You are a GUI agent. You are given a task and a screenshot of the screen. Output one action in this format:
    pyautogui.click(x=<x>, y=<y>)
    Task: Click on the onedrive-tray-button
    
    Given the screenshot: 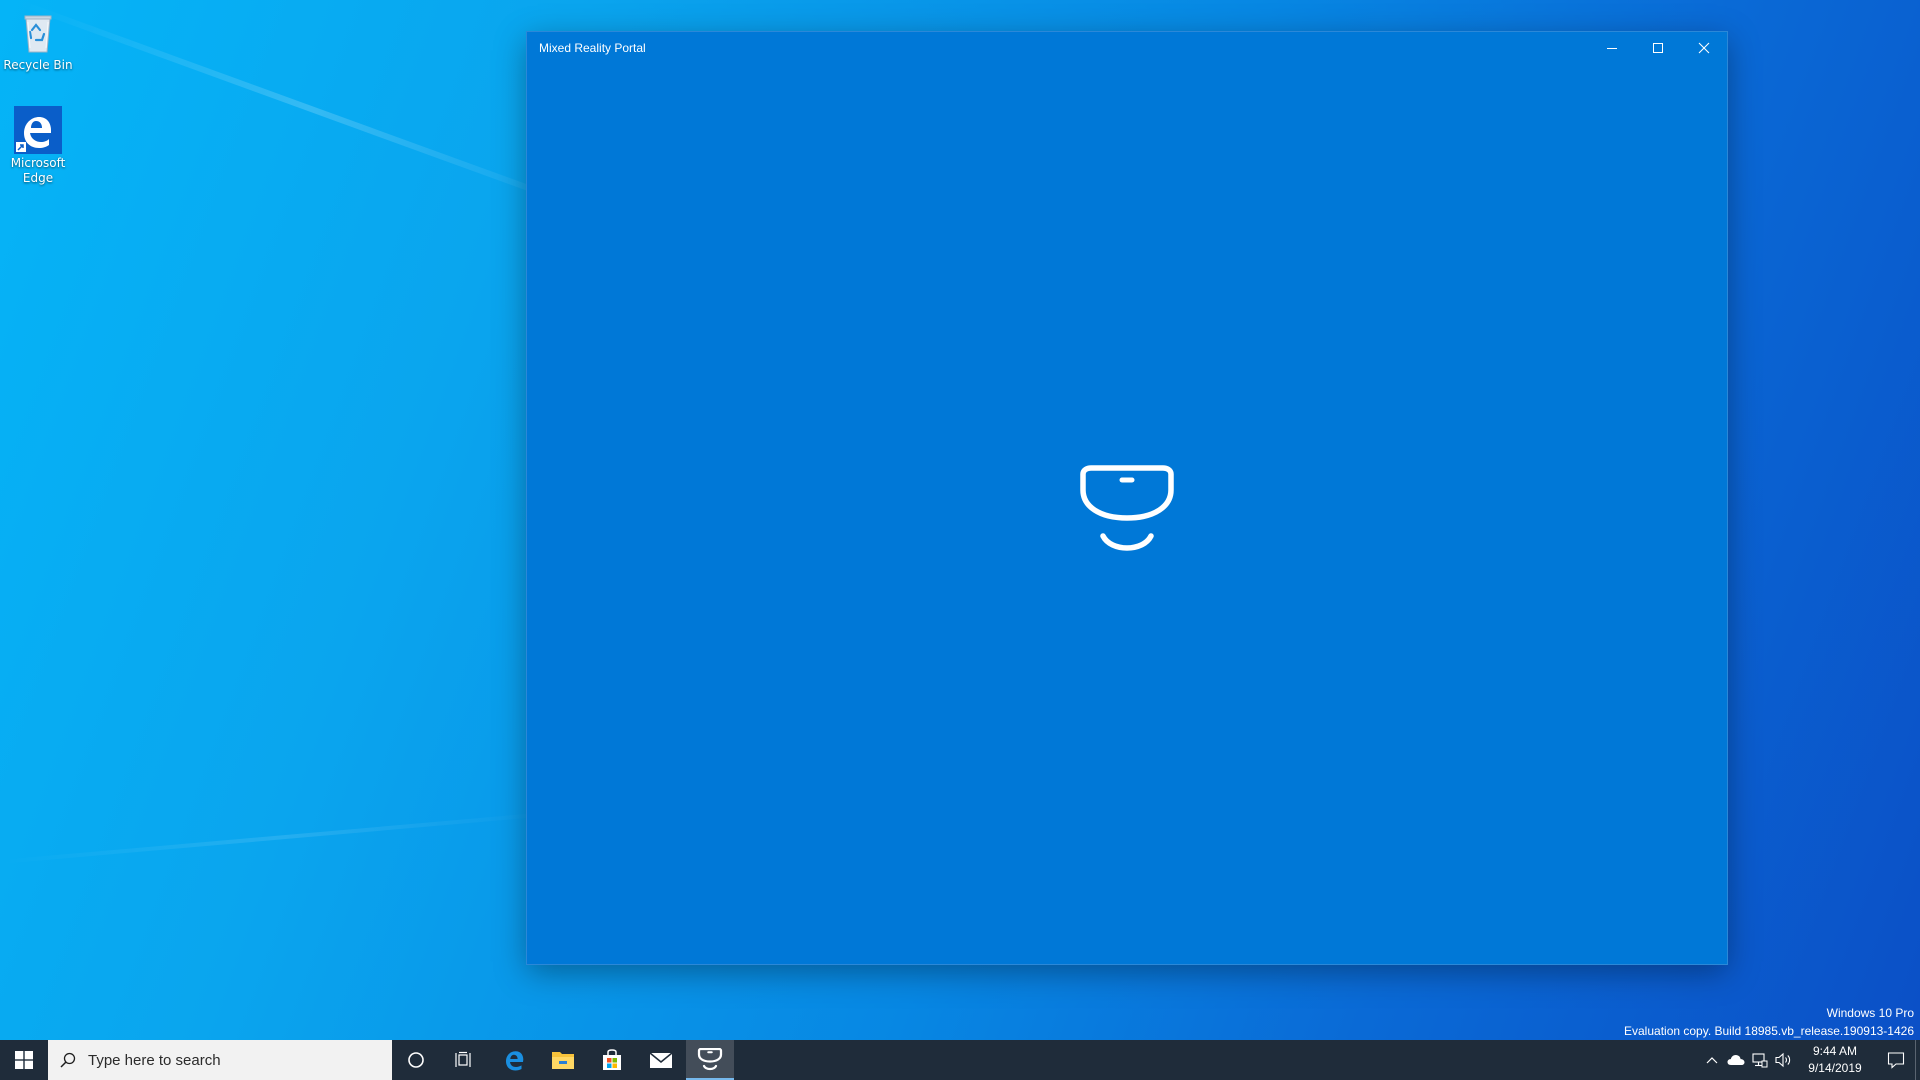 What is the action you would take?
    pyautogui.click(x=1736, y=1060)
    